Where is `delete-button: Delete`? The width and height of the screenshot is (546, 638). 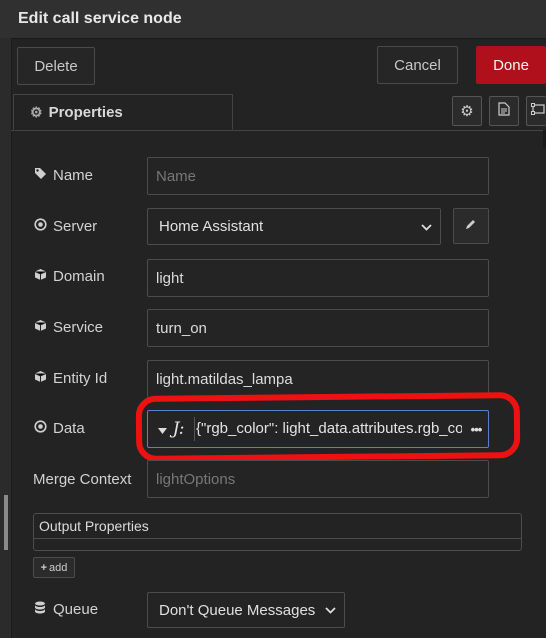 delete-button: Delete is located at coordinates (56, 66).